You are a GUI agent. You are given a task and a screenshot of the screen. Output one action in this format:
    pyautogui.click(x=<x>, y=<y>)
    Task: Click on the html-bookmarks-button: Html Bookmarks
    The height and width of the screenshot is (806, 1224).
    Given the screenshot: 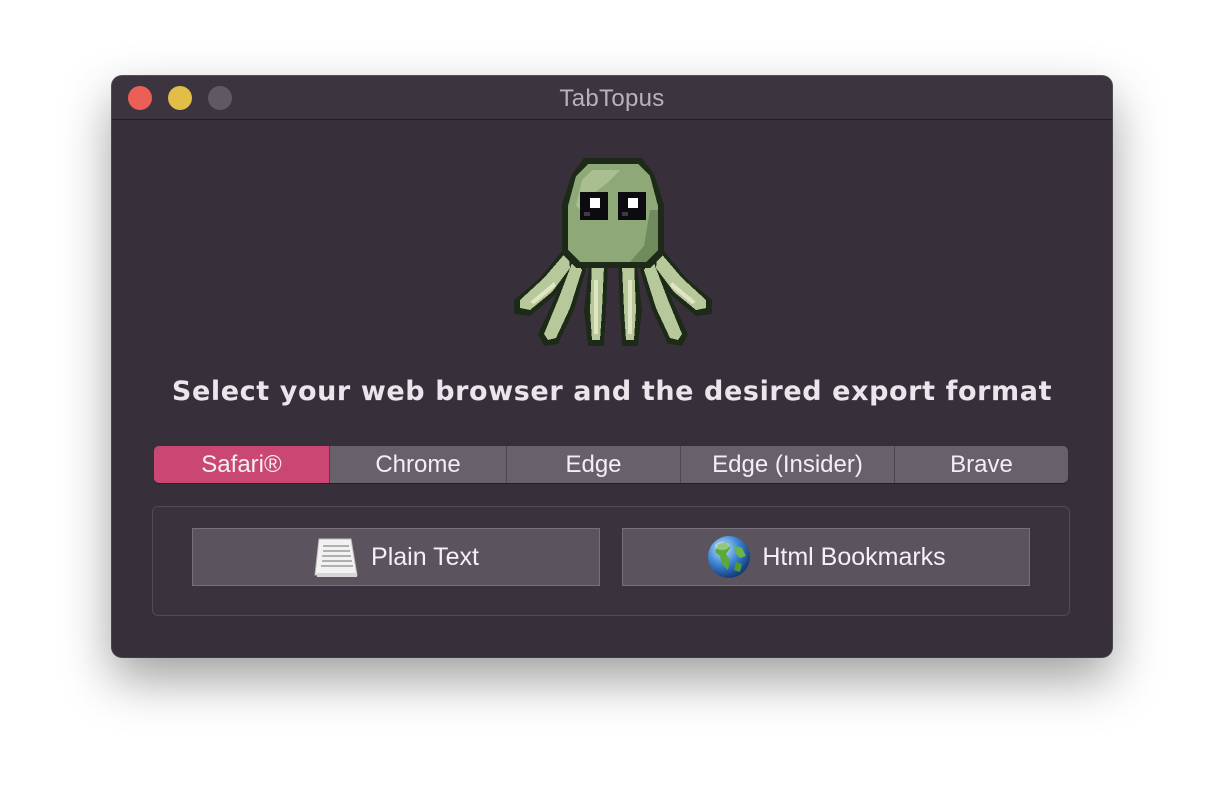 What is the action you would take?
    pyautogui.click(x=826, y=557)
    